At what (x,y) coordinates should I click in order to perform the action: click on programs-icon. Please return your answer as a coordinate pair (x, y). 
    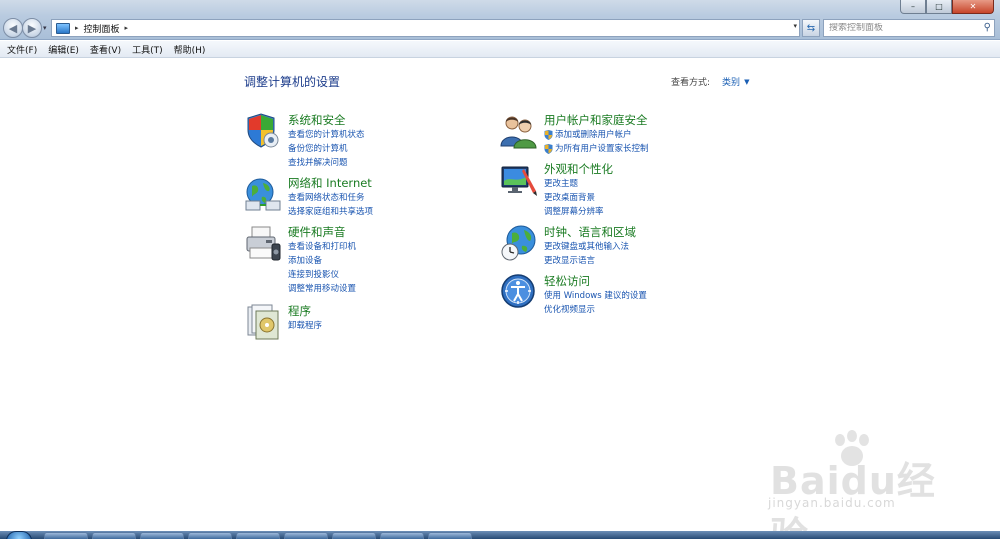
    Looking at the image, I should click on (263, 322).